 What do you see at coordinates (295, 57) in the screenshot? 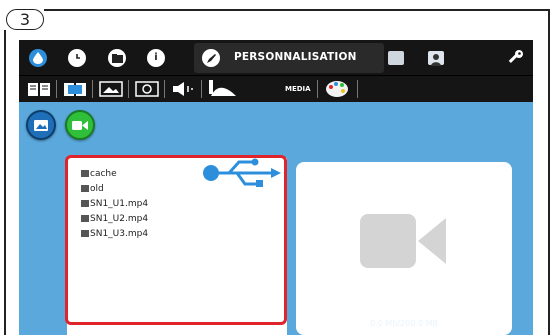
I see `active-tab-label: PERSONNALISATION` at bounding box center [295, 57].